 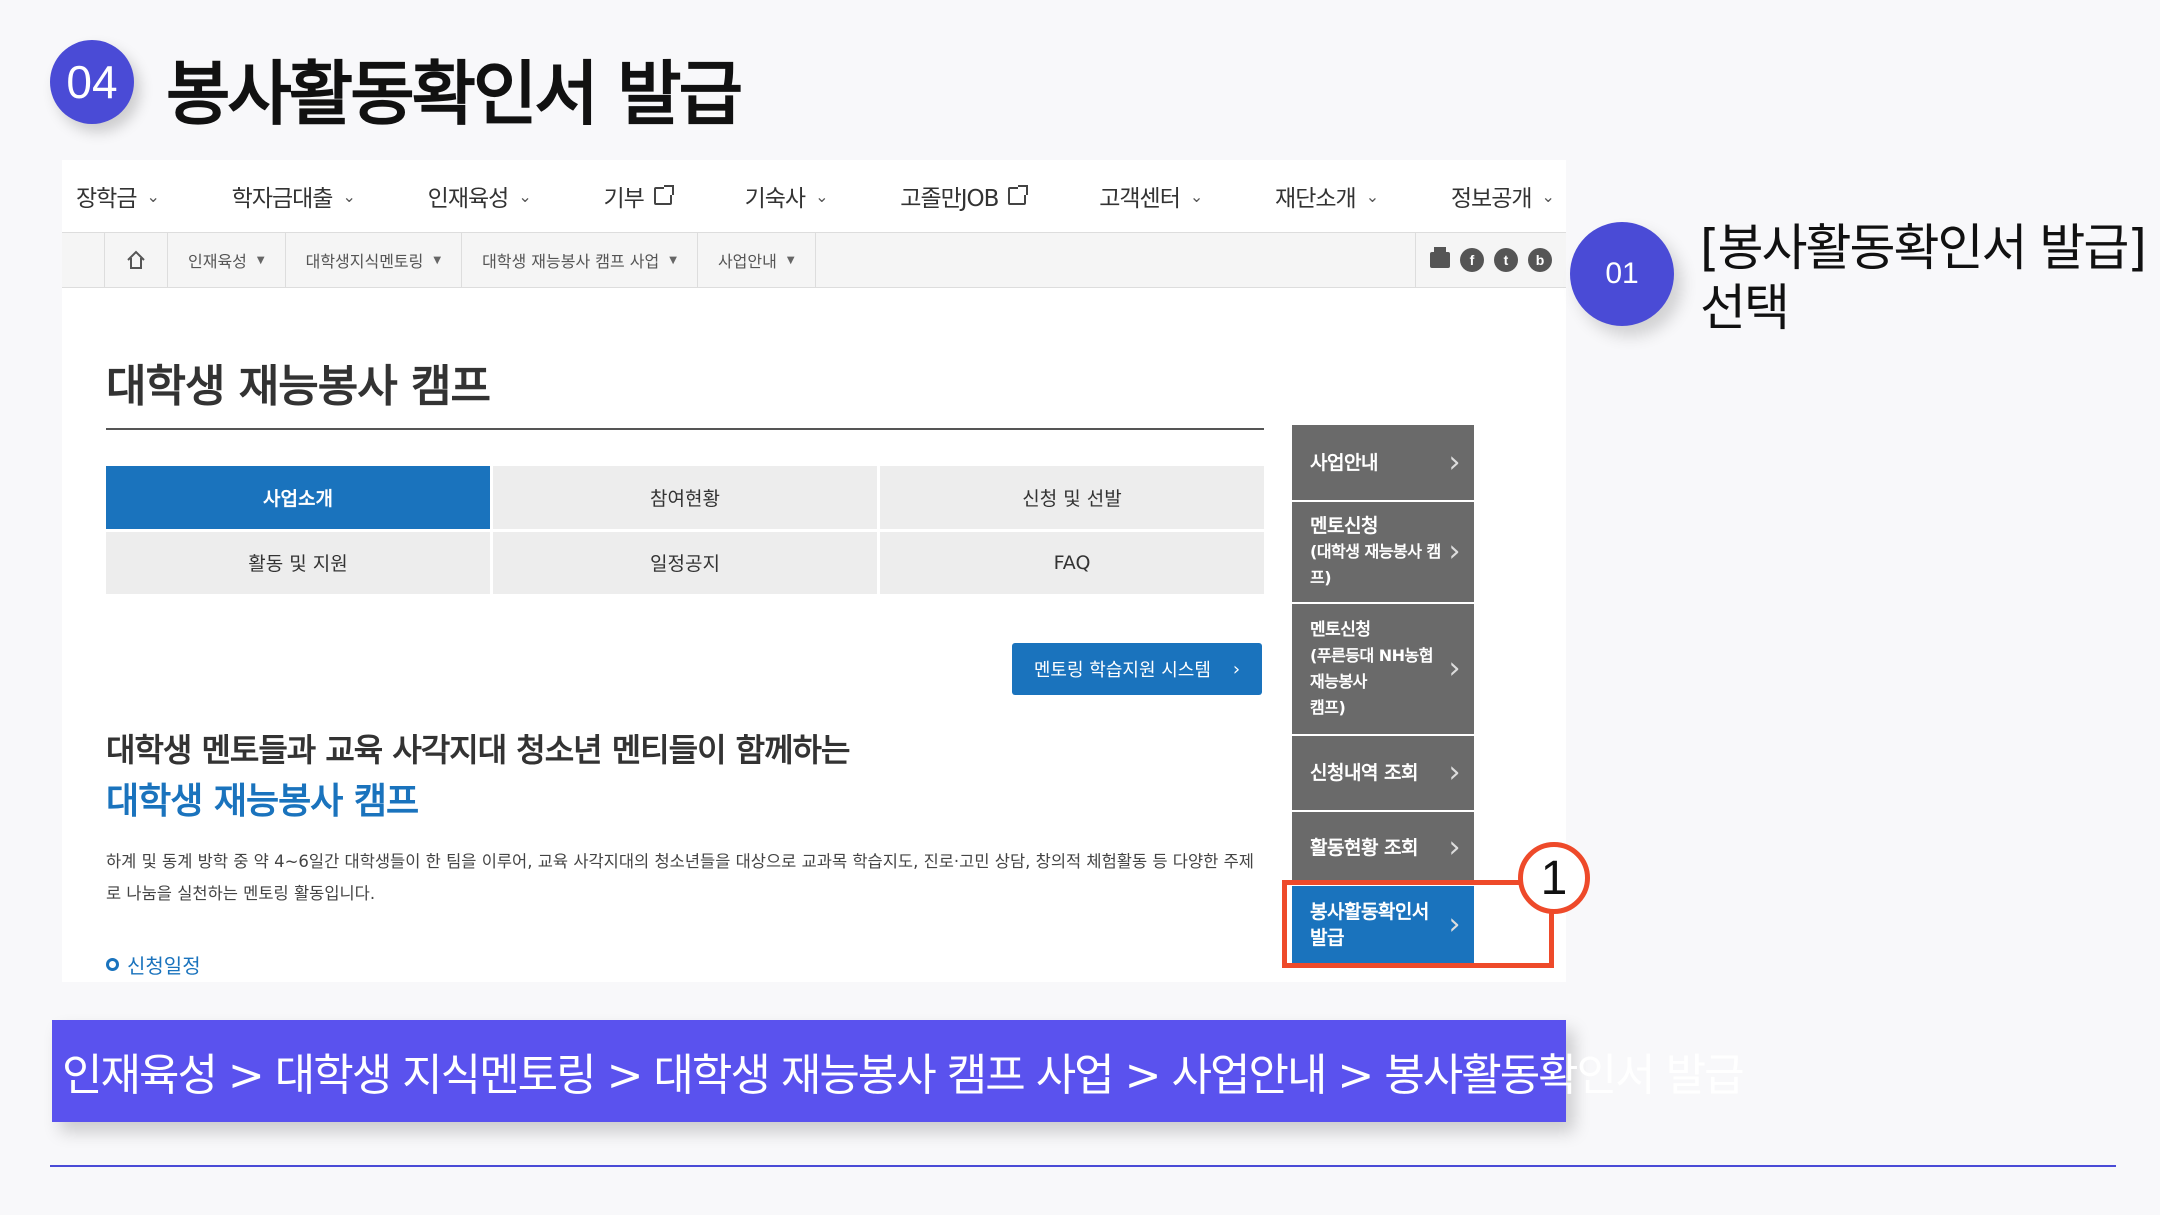 What do you see at coordinates (298, 497) in the screenshot?
I see `tab-business-intro: 사업소개` at bounding box center [298, 497].